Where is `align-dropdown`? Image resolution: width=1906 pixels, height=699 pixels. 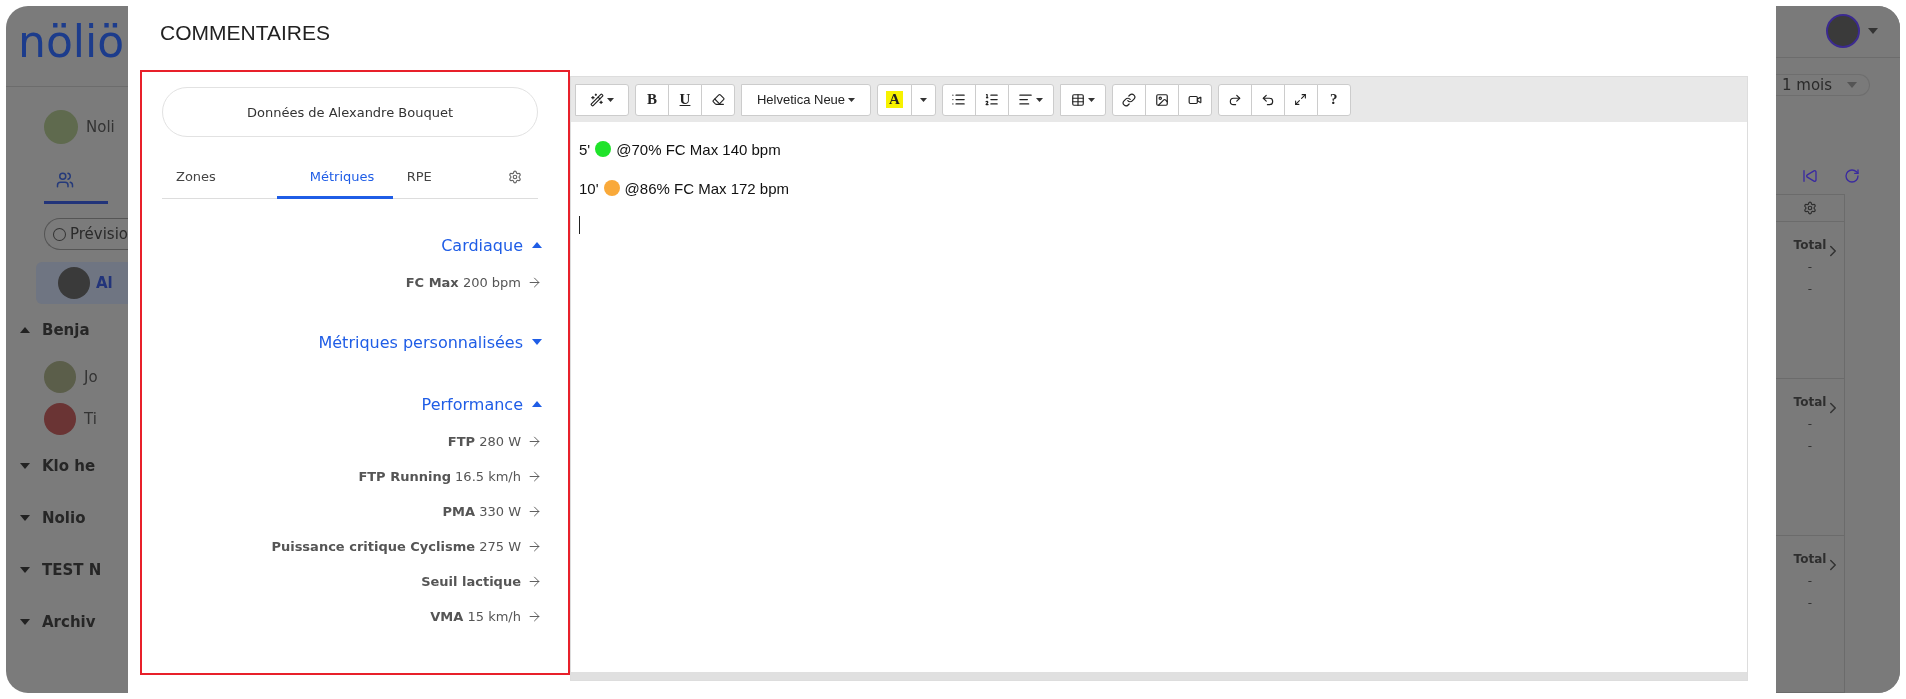
align-dropdown is located at coordinates (1030, 99).